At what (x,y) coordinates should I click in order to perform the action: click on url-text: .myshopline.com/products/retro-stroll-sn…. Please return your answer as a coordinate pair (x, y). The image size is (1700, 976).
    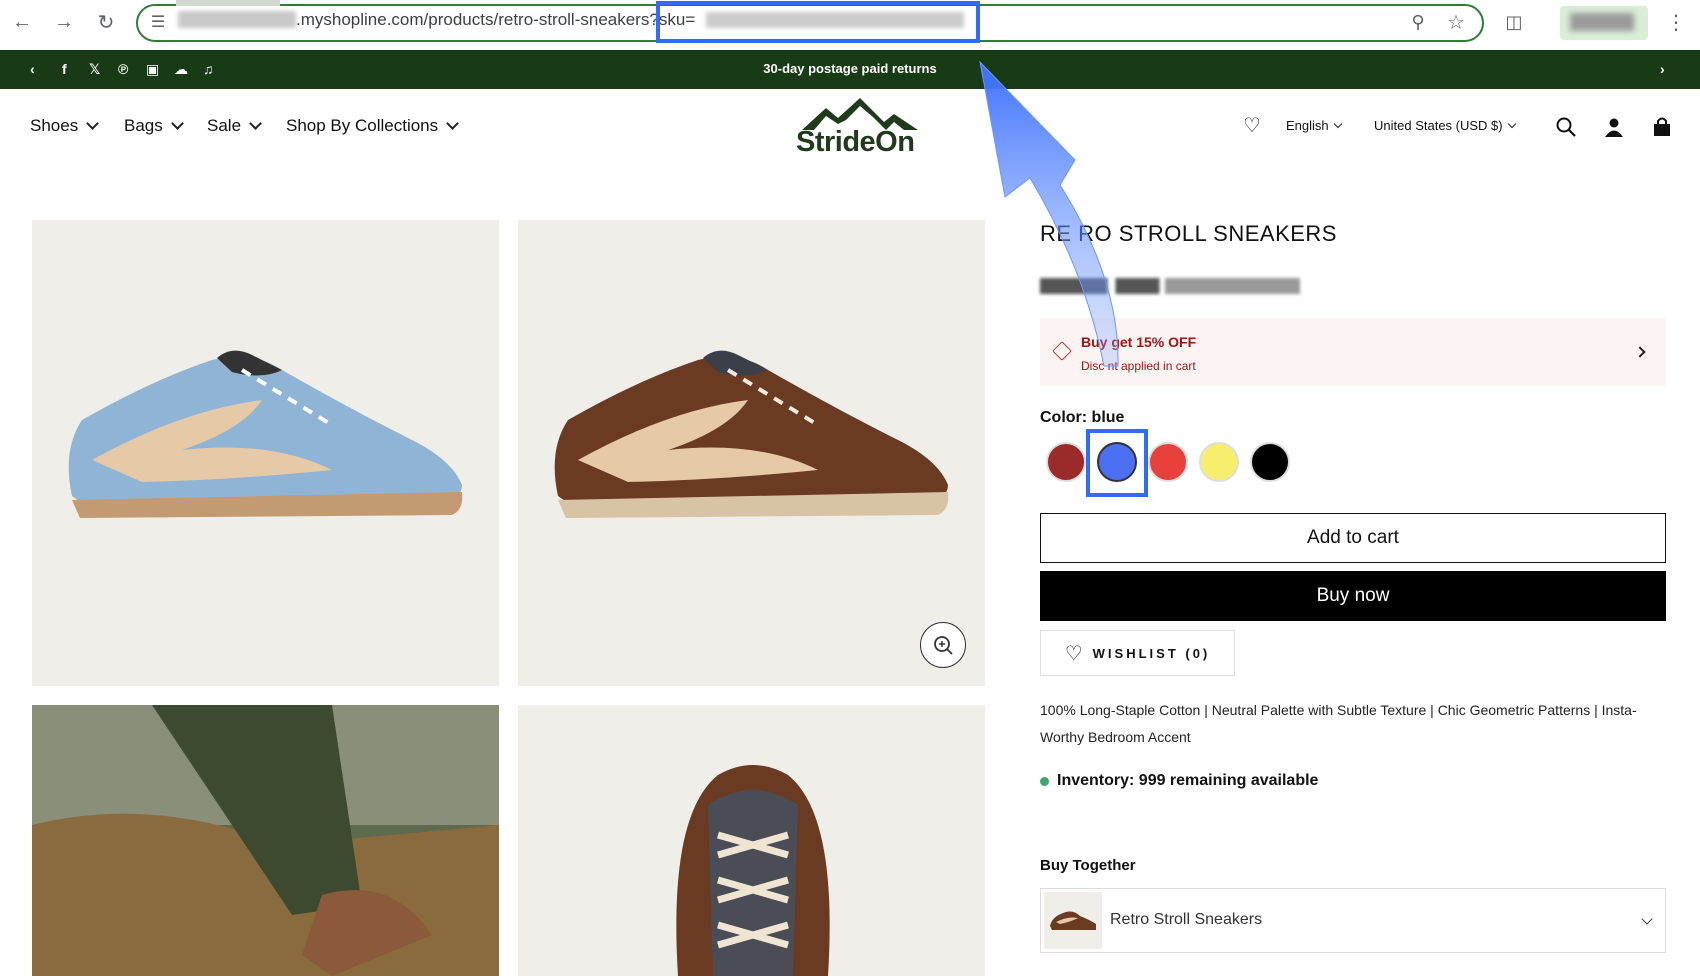
    Looking at the image, I should click on (427, 20).